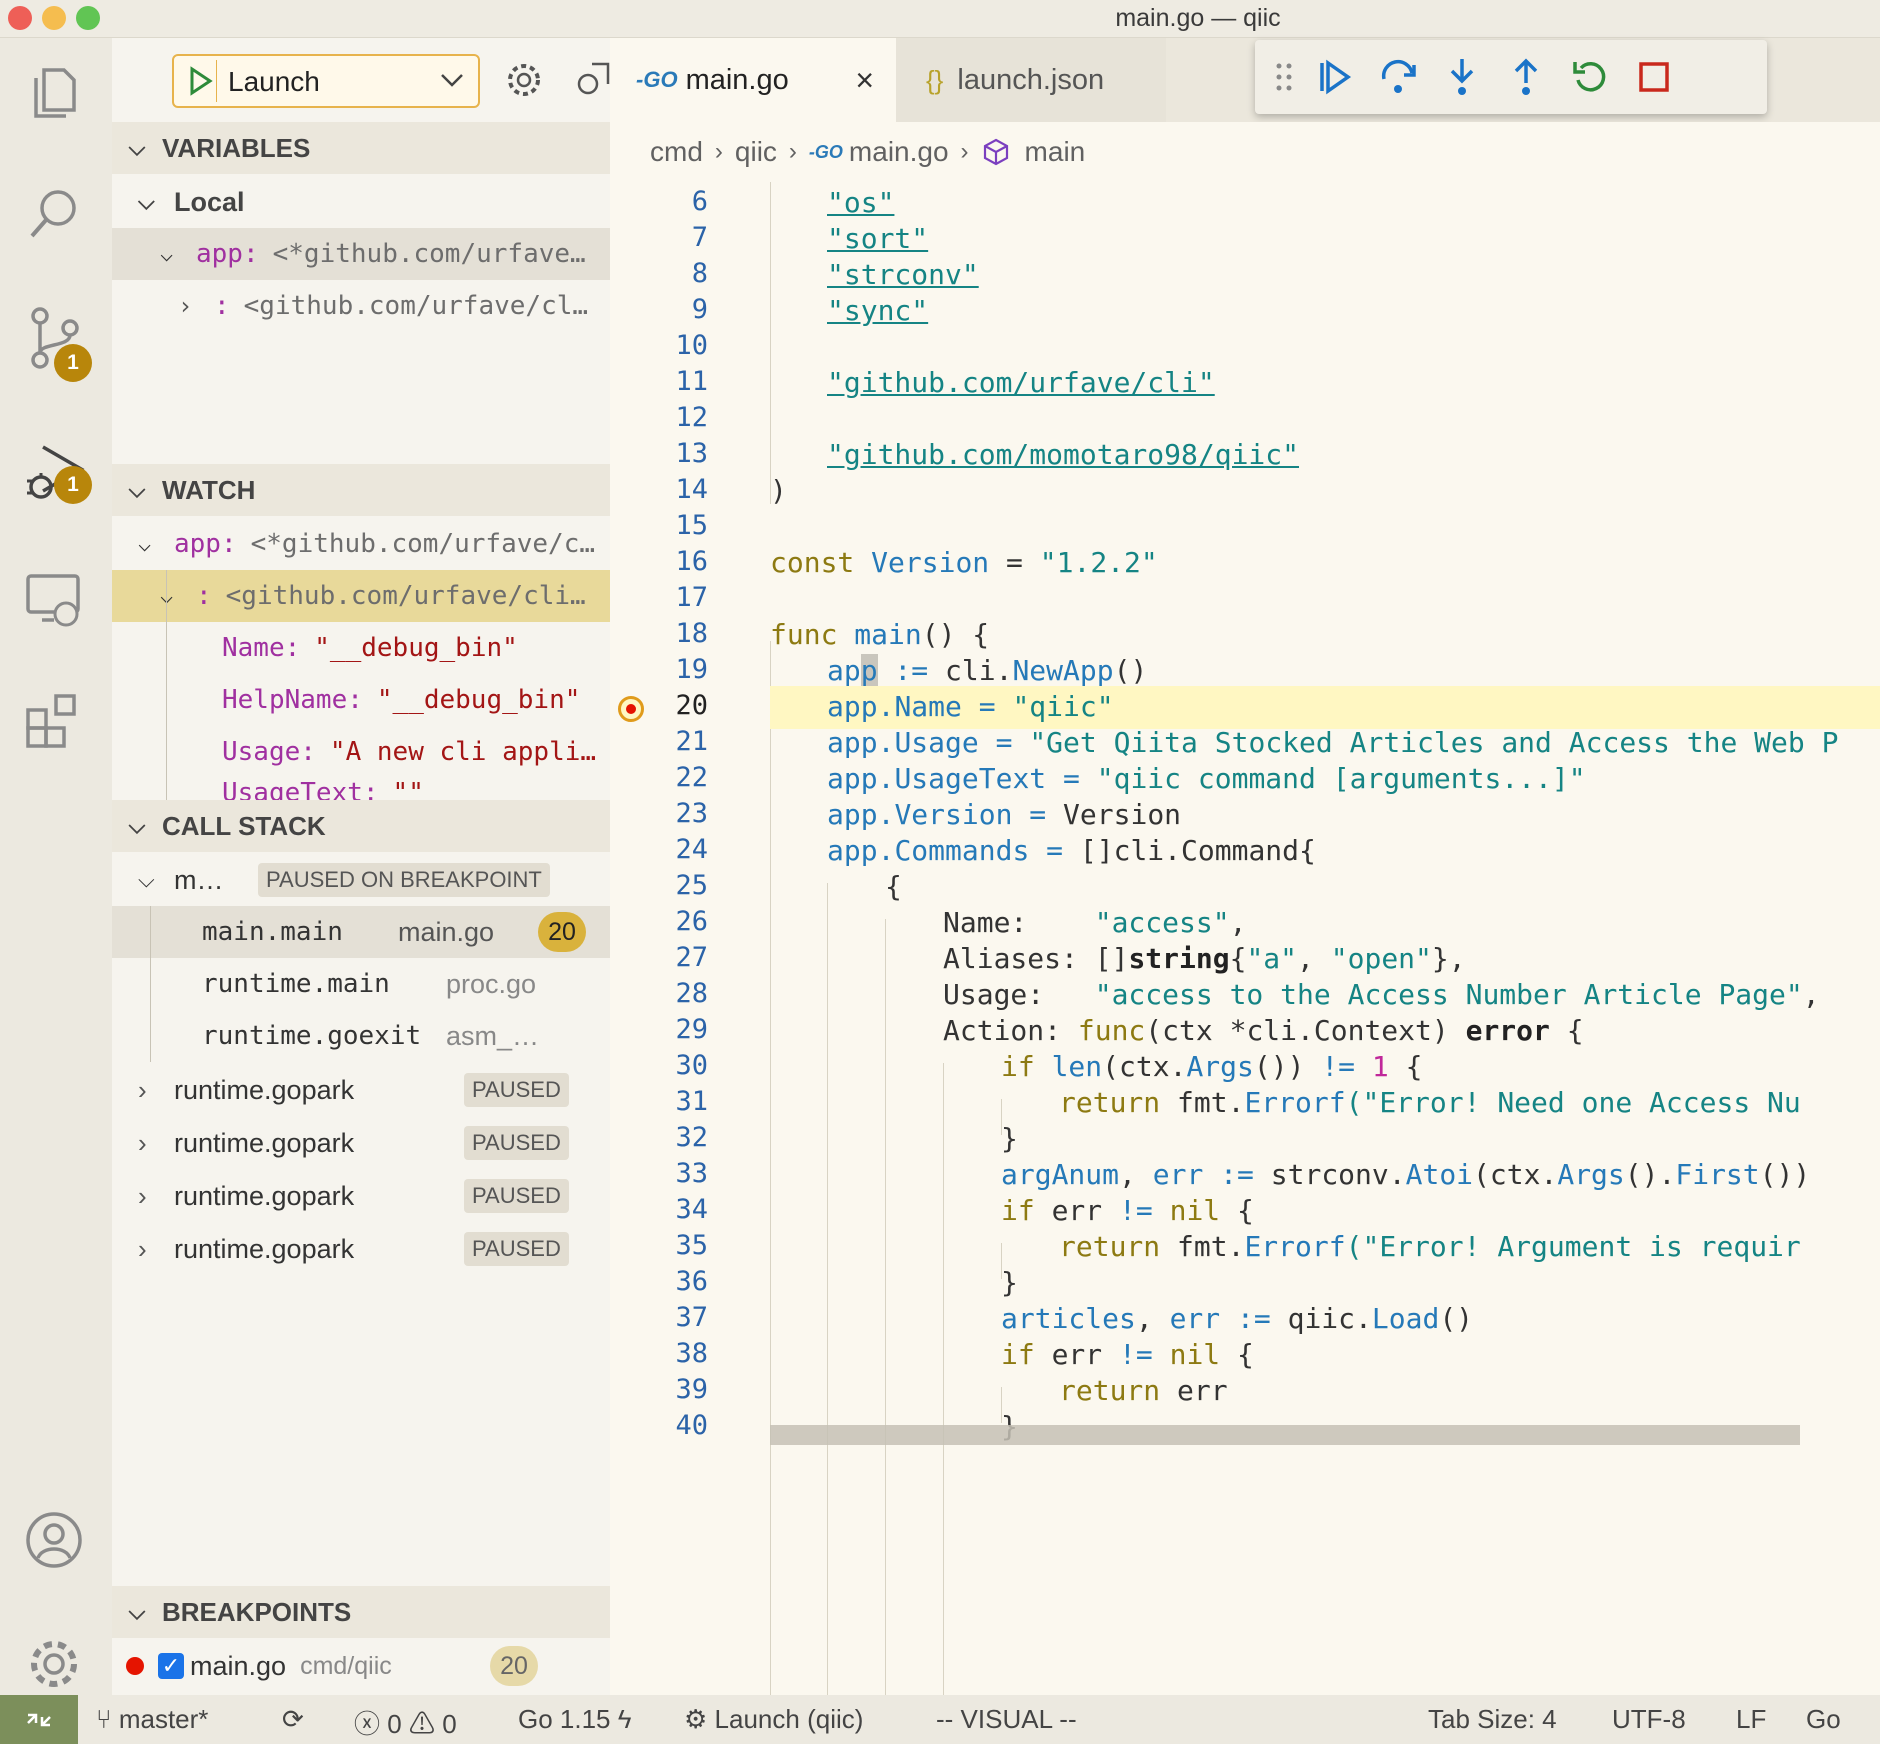  What do you see at coordinates (1751, 1719) in the screenshot?
I see `eol-indicator: LF` at bounding box center [1751, 1719].